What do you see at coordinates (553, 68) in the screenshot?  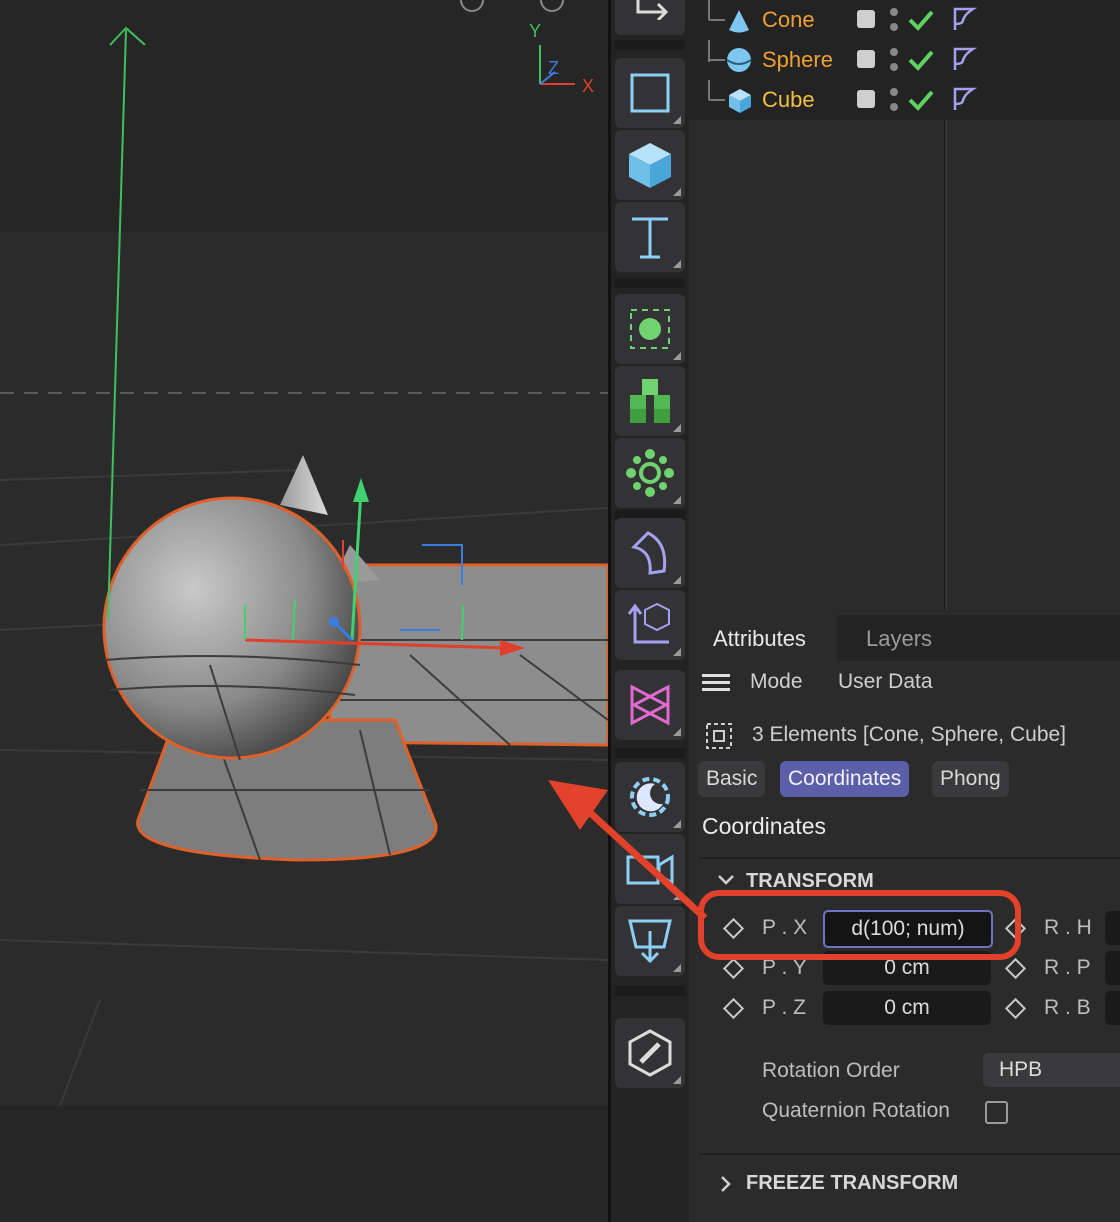 I see `axis-z-label: Z` at bounding box center [553, 68].